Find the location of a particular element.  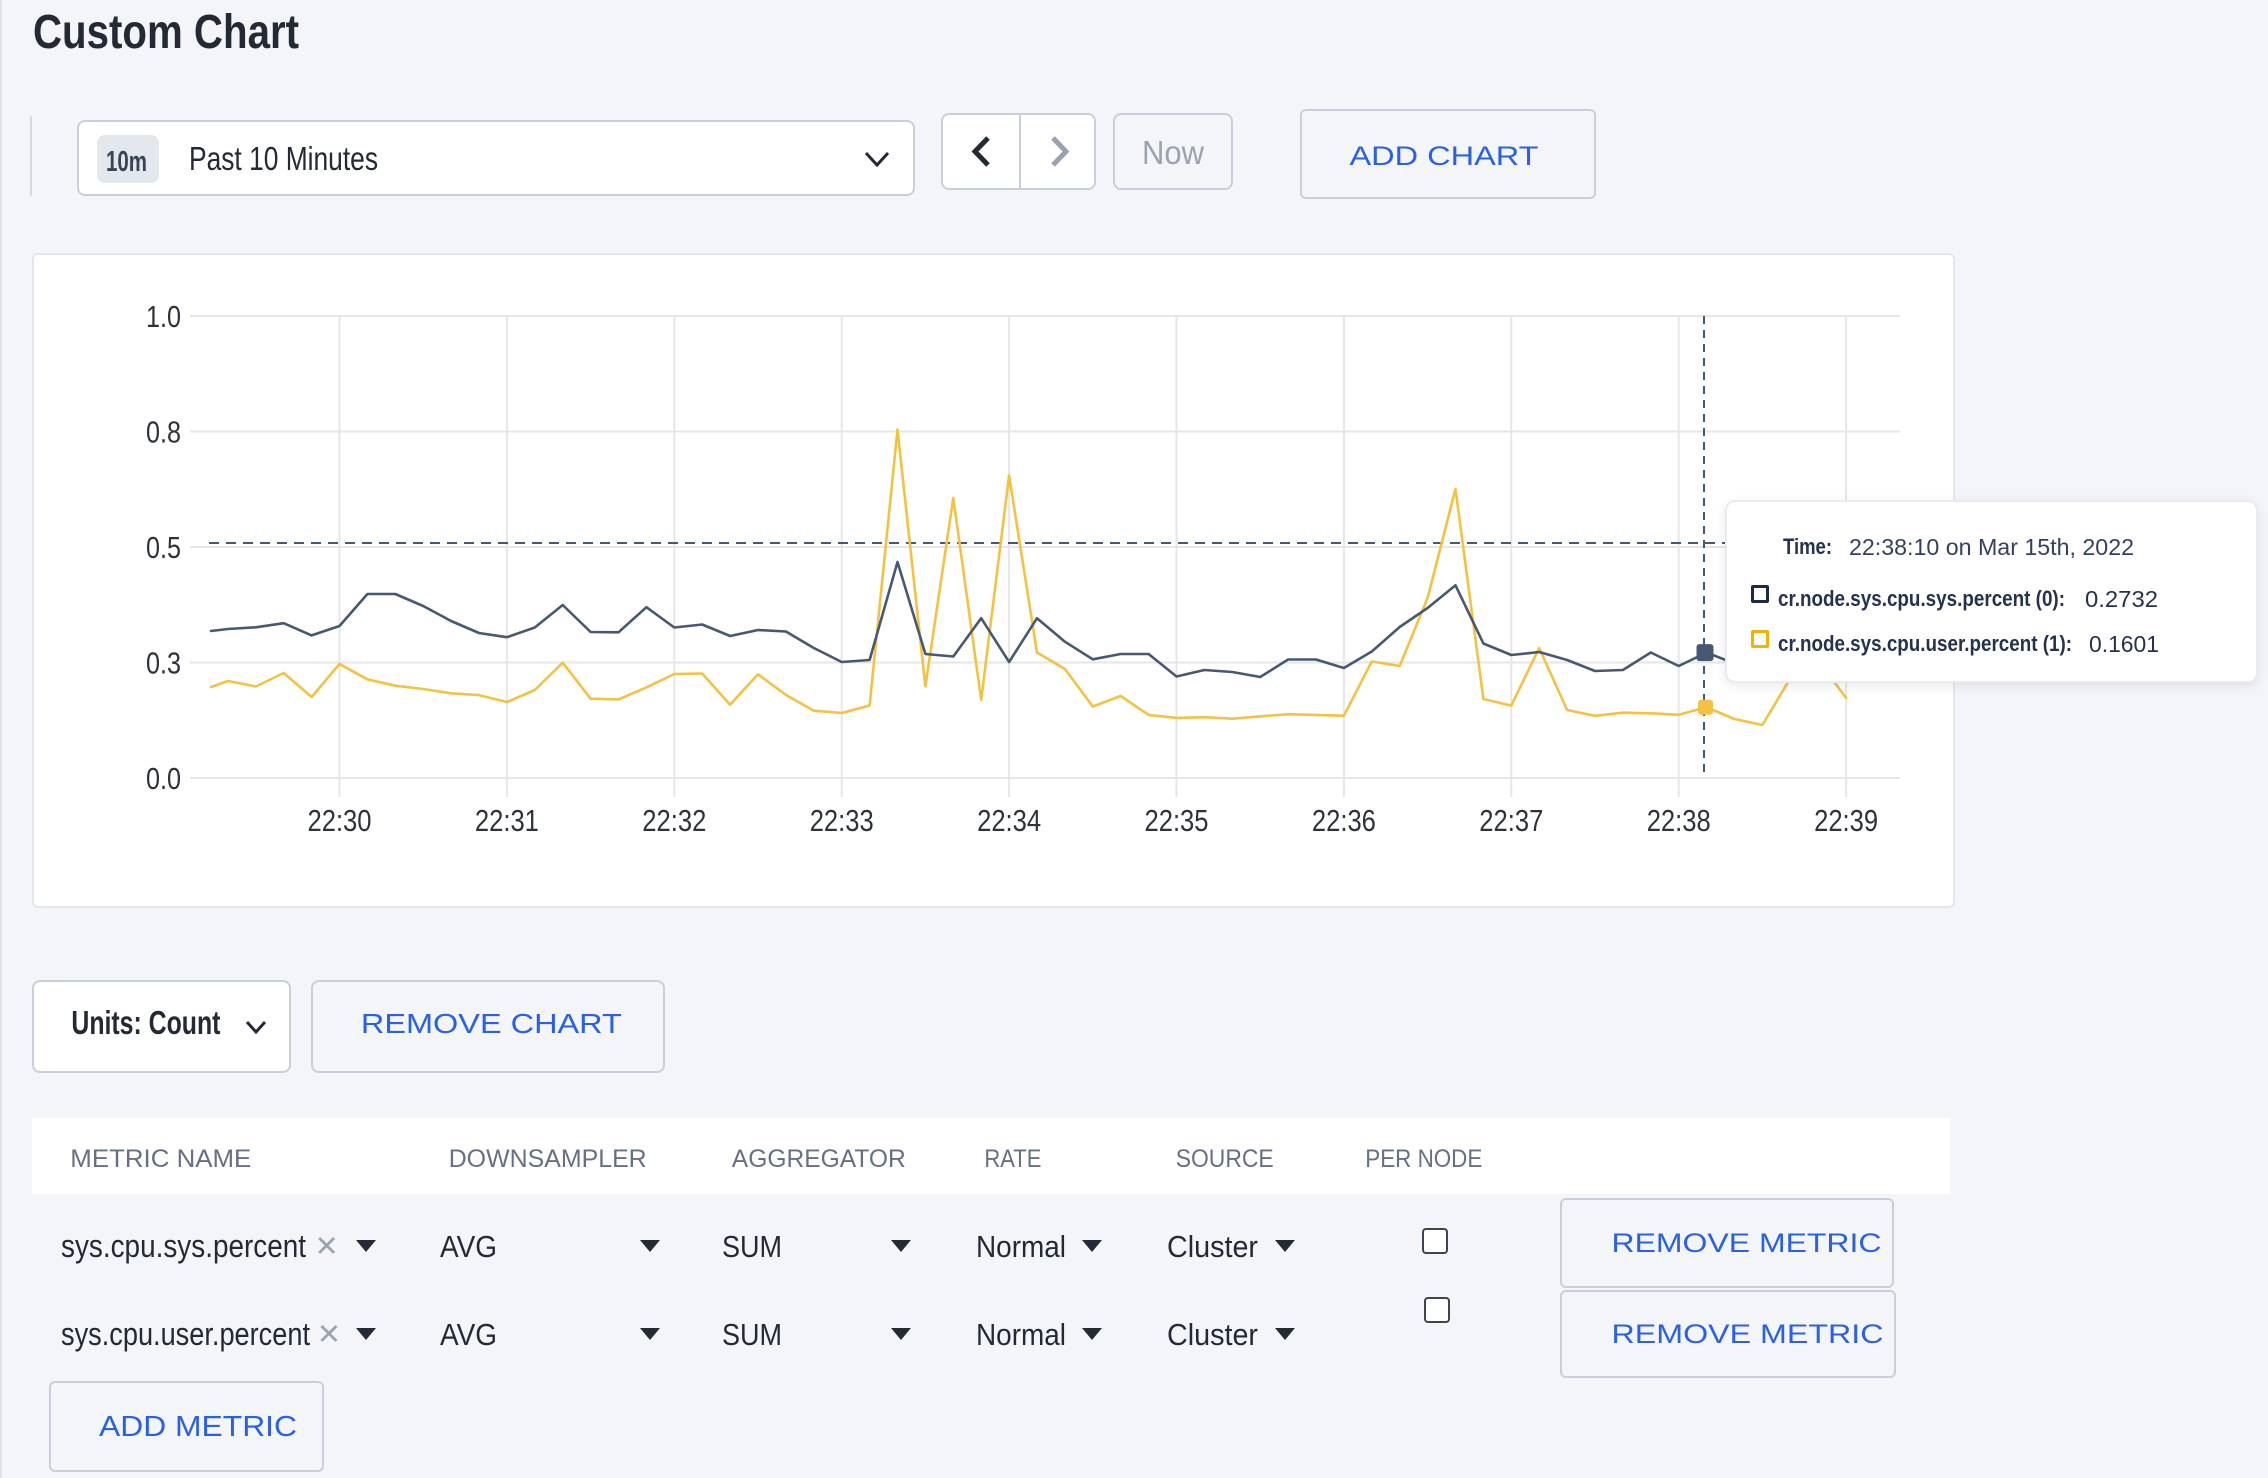

svg-text: 22:36 is located at coordinates (1344, 820).